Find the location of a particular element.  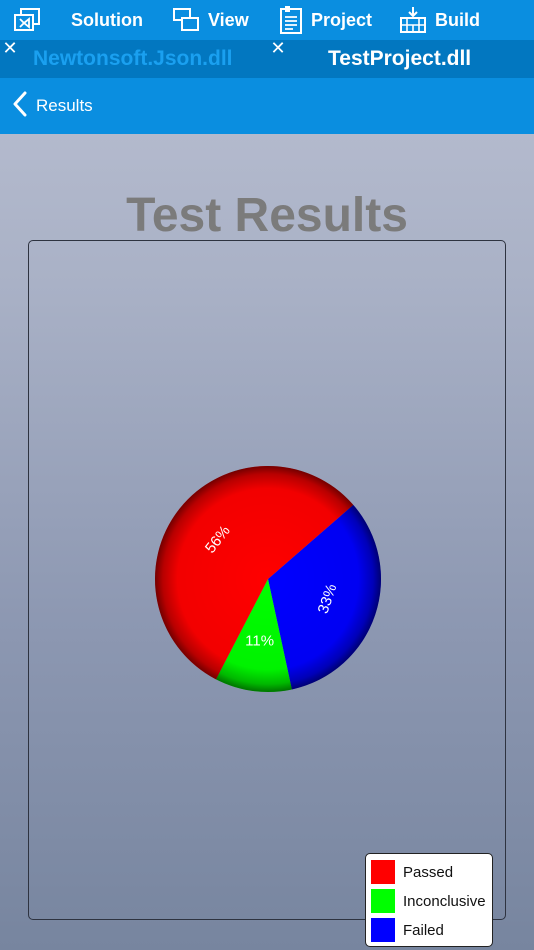

legend-label: Failed is located at coordinates (423, 930).